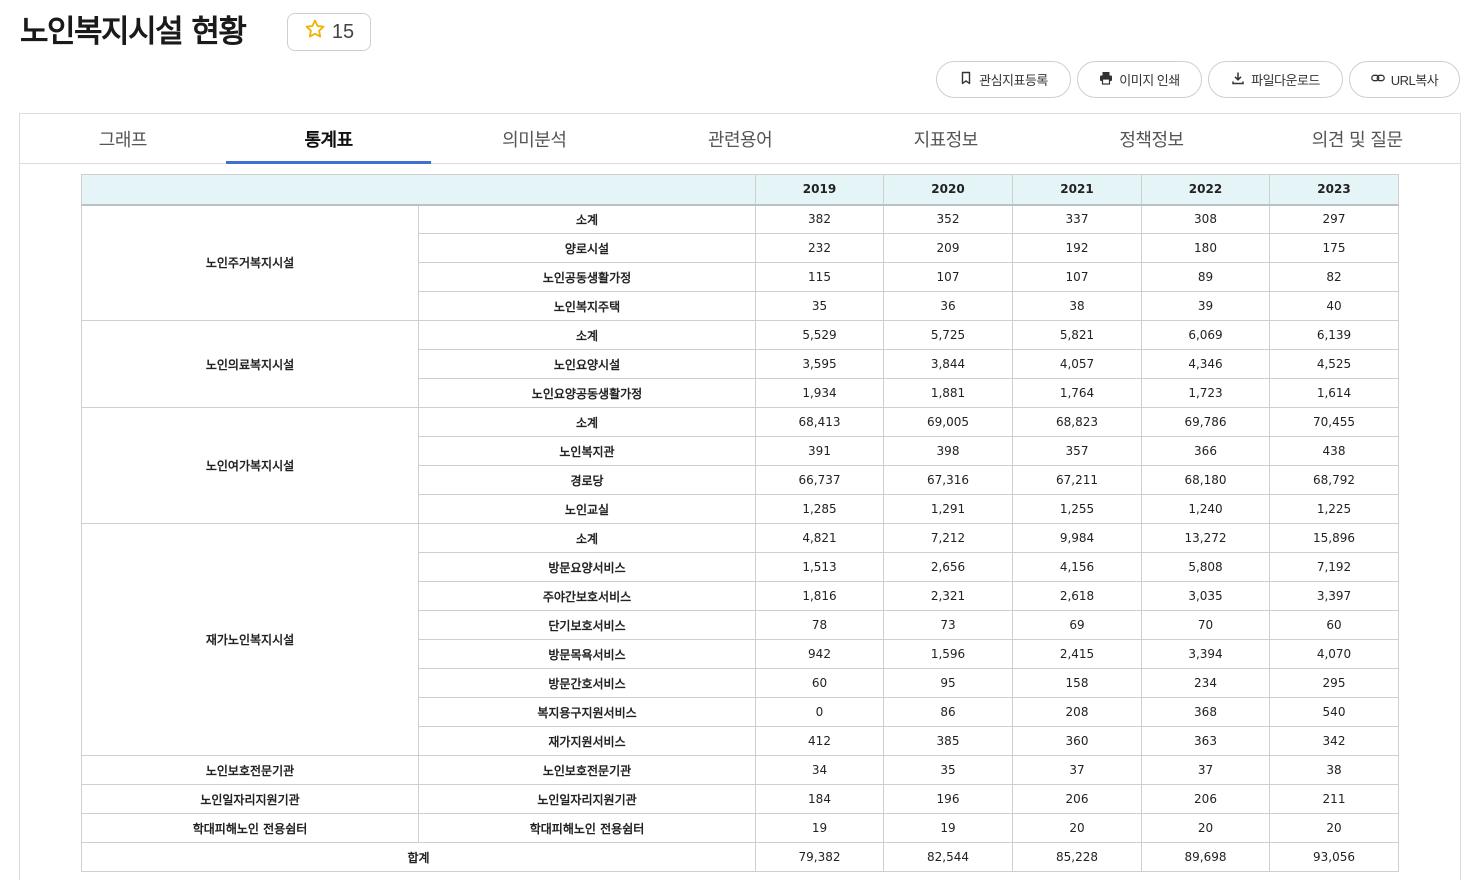 This screenshot has width=1480, height=880. What do you see at coordinates (587, 248) in the screenshot?
I see `subcategory-cell: 양로시설` at bounding box center [587, 248].